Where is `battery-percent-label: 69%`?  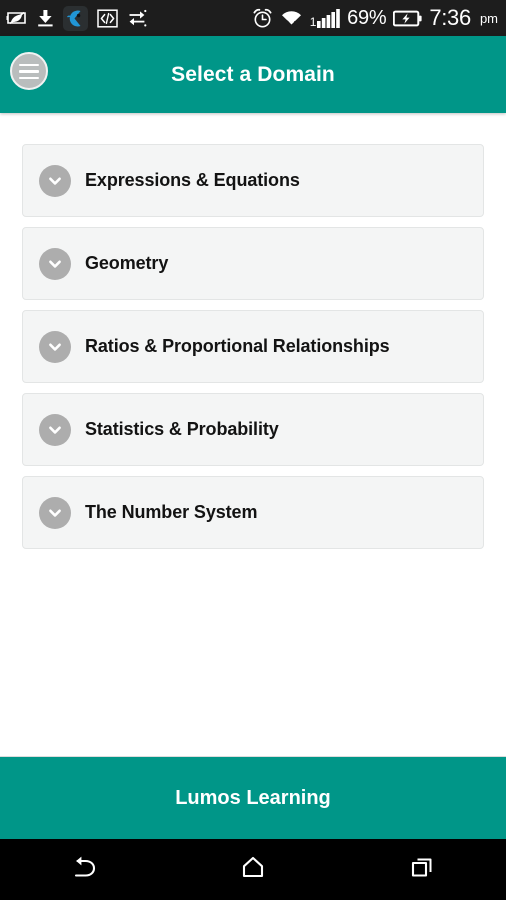
battery-percent-label: 69% is located at coordinates (367, 18).